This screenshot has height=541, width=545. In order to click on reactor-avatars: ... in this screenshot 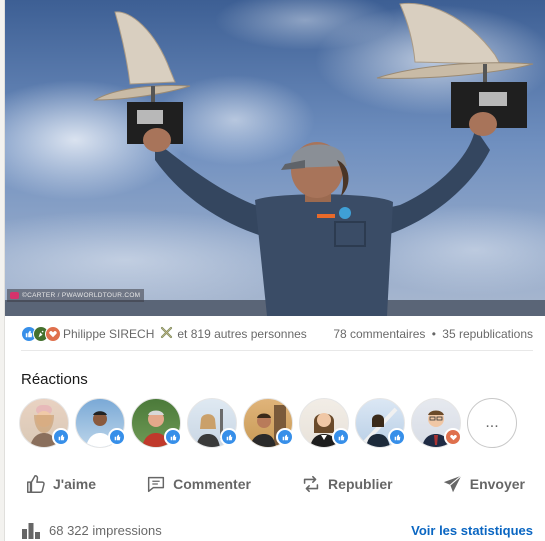, I will do `click(268, 423)`.